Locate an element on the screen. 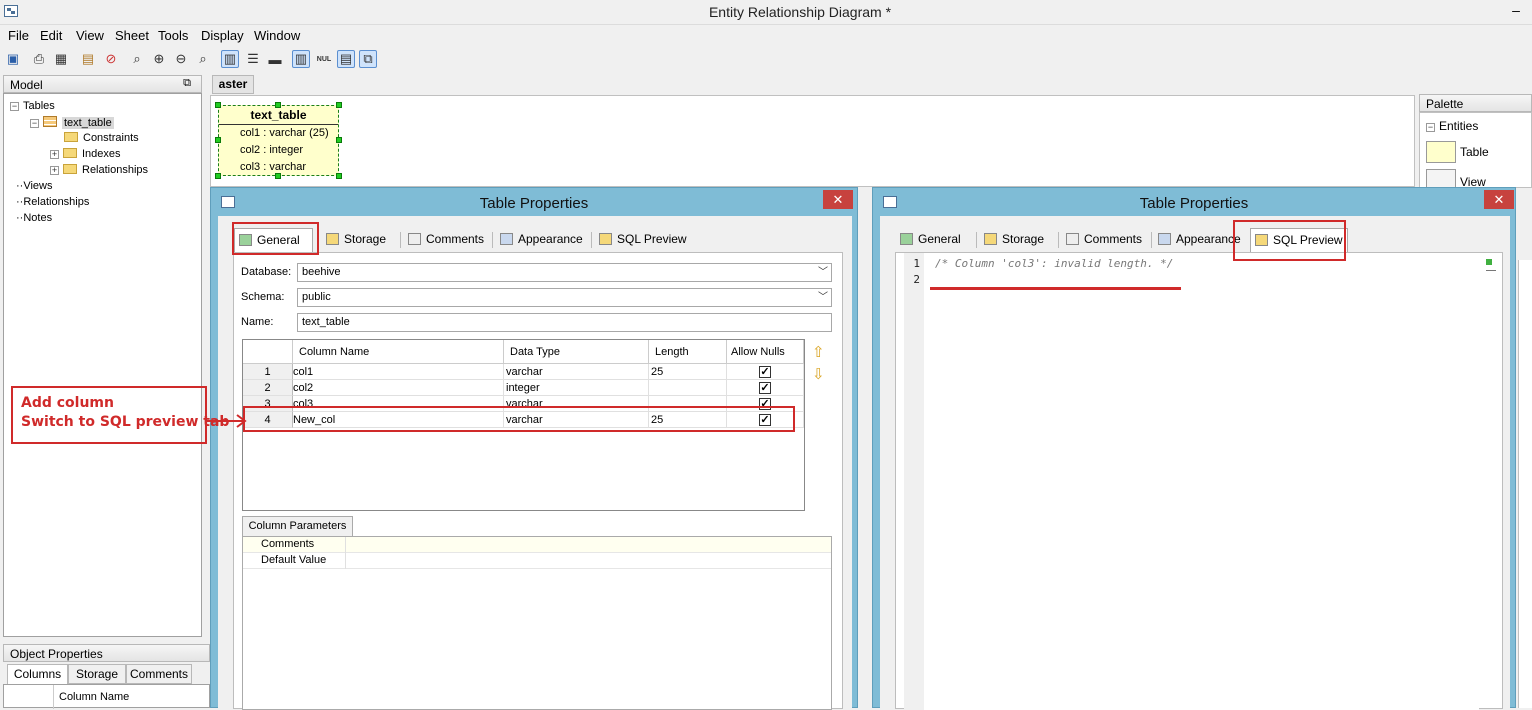 The width and height of the screenshot is (1532, 710). tree-views: ··Views is located at coordinates (34, 186).